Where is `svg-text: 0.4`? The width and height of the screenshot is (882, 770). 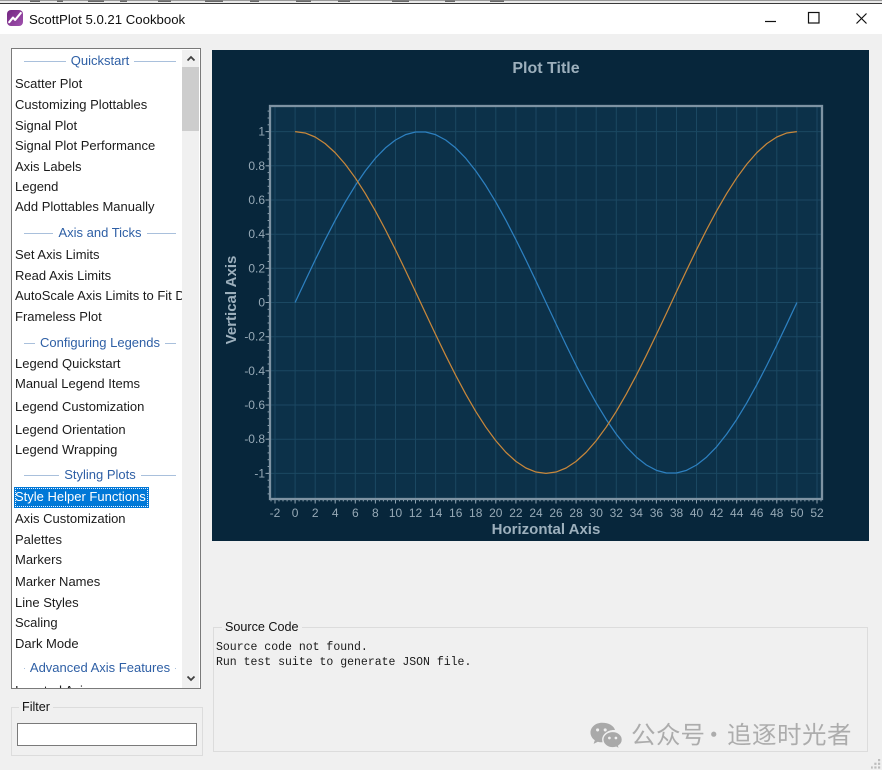
svg-text: 0.4 is located at coordinates (256, 234).